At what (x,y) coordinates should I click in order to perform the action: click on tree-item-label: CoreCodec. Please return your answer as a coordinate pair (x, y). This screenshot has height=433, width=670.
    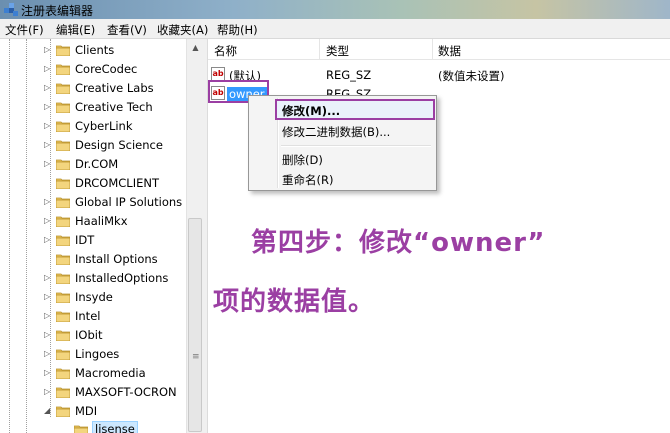
    Looking at the image, I should click on (106, 69).